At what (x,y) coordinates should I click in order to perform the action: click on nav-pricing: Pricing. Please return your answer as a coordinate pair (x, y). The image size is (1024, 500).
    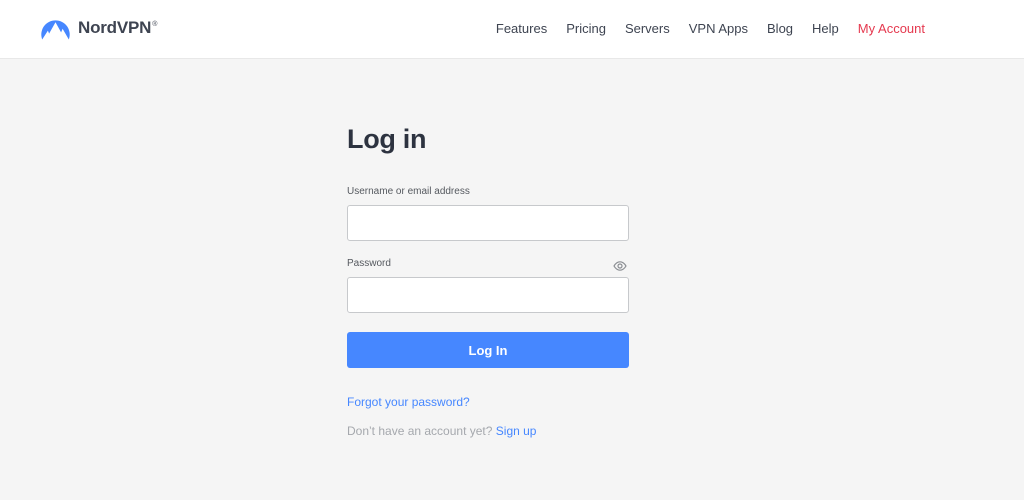
    Looking at the image, I should click on (586, 28).